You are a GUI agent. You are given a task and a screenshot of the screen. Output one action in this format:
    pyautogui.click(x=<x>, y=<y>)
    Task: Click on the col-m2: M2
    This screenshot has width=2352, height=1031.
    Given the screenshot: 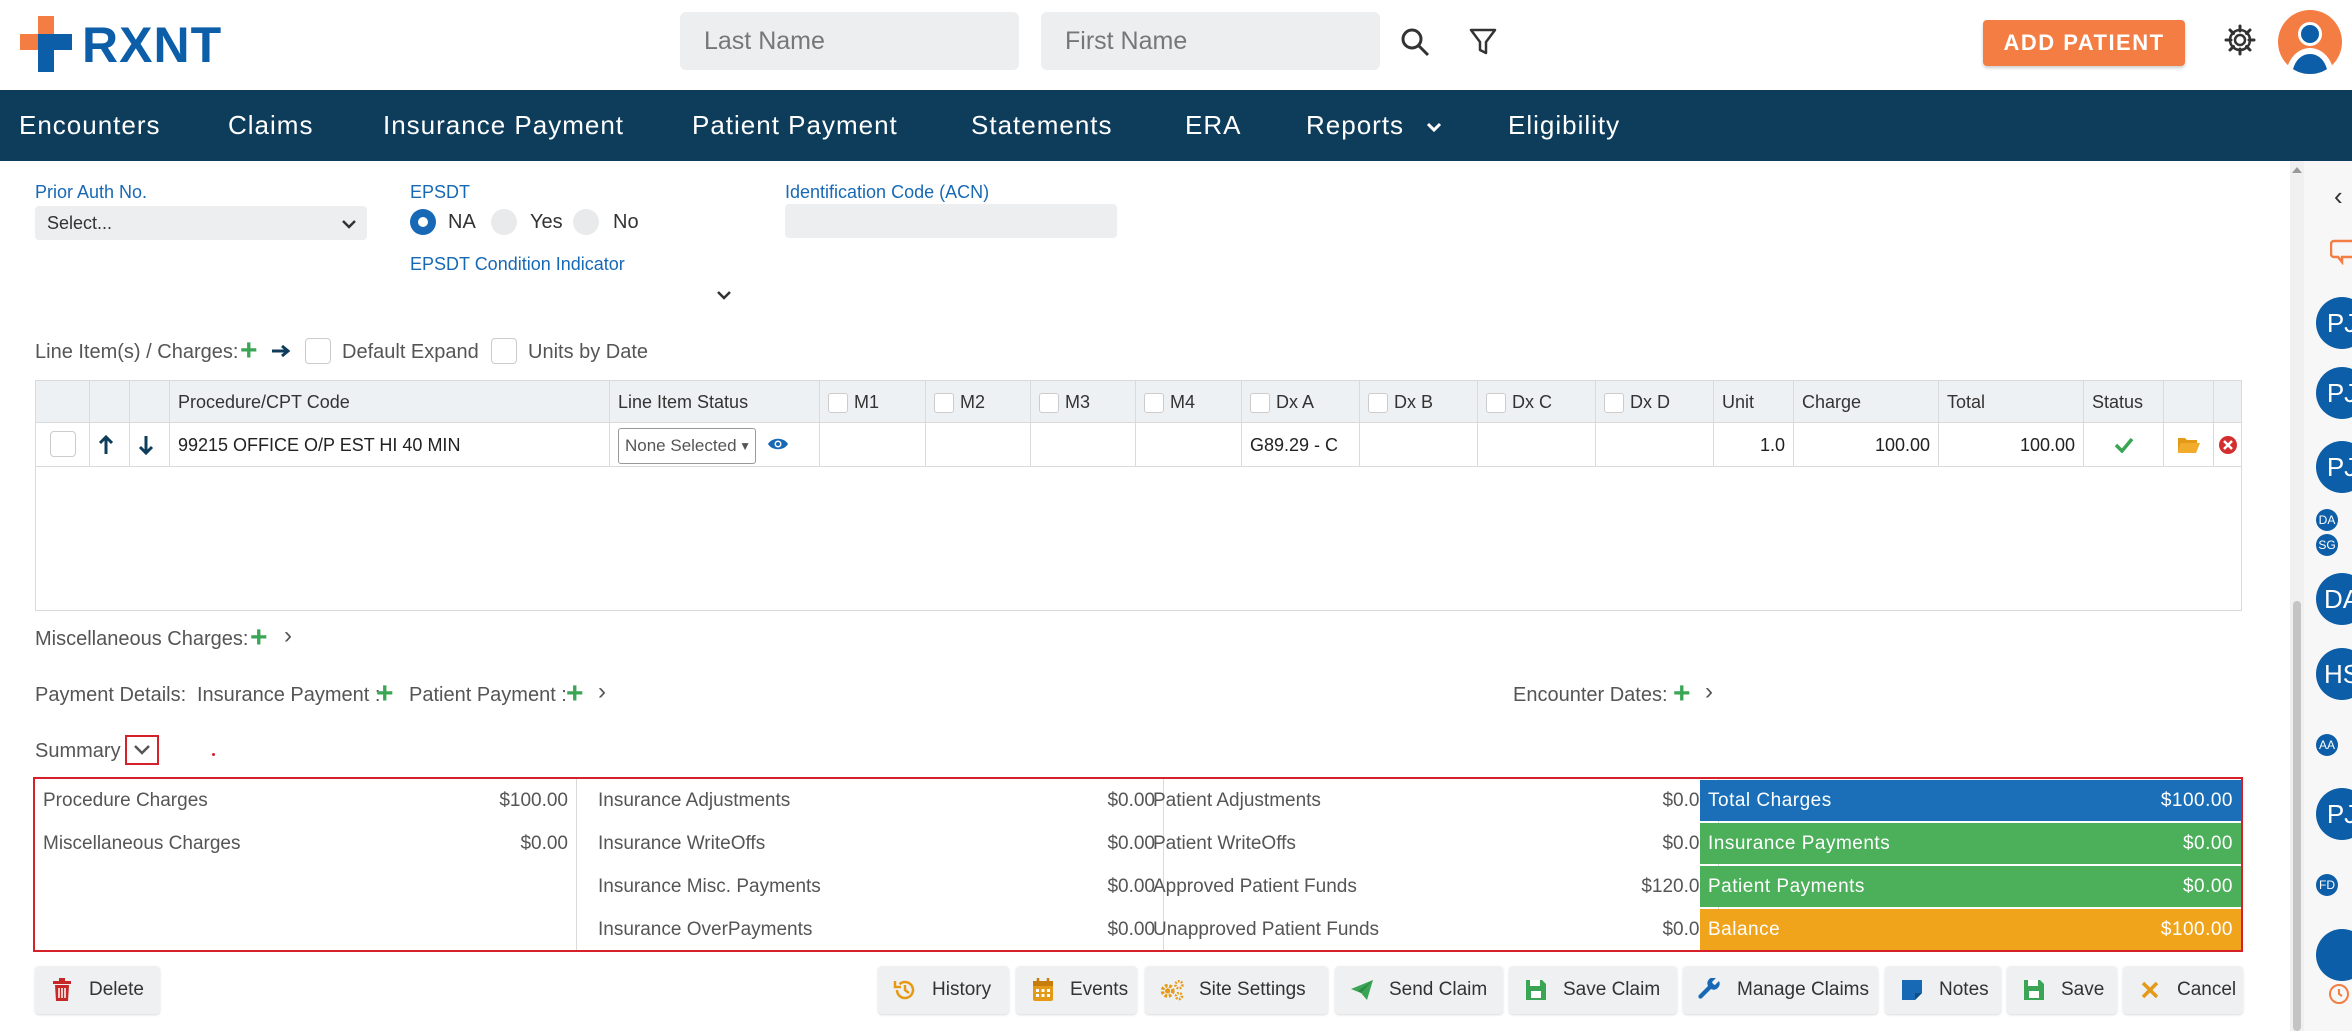 What is the action you would take?
    pyautogui.click(x=978, y=402)
    